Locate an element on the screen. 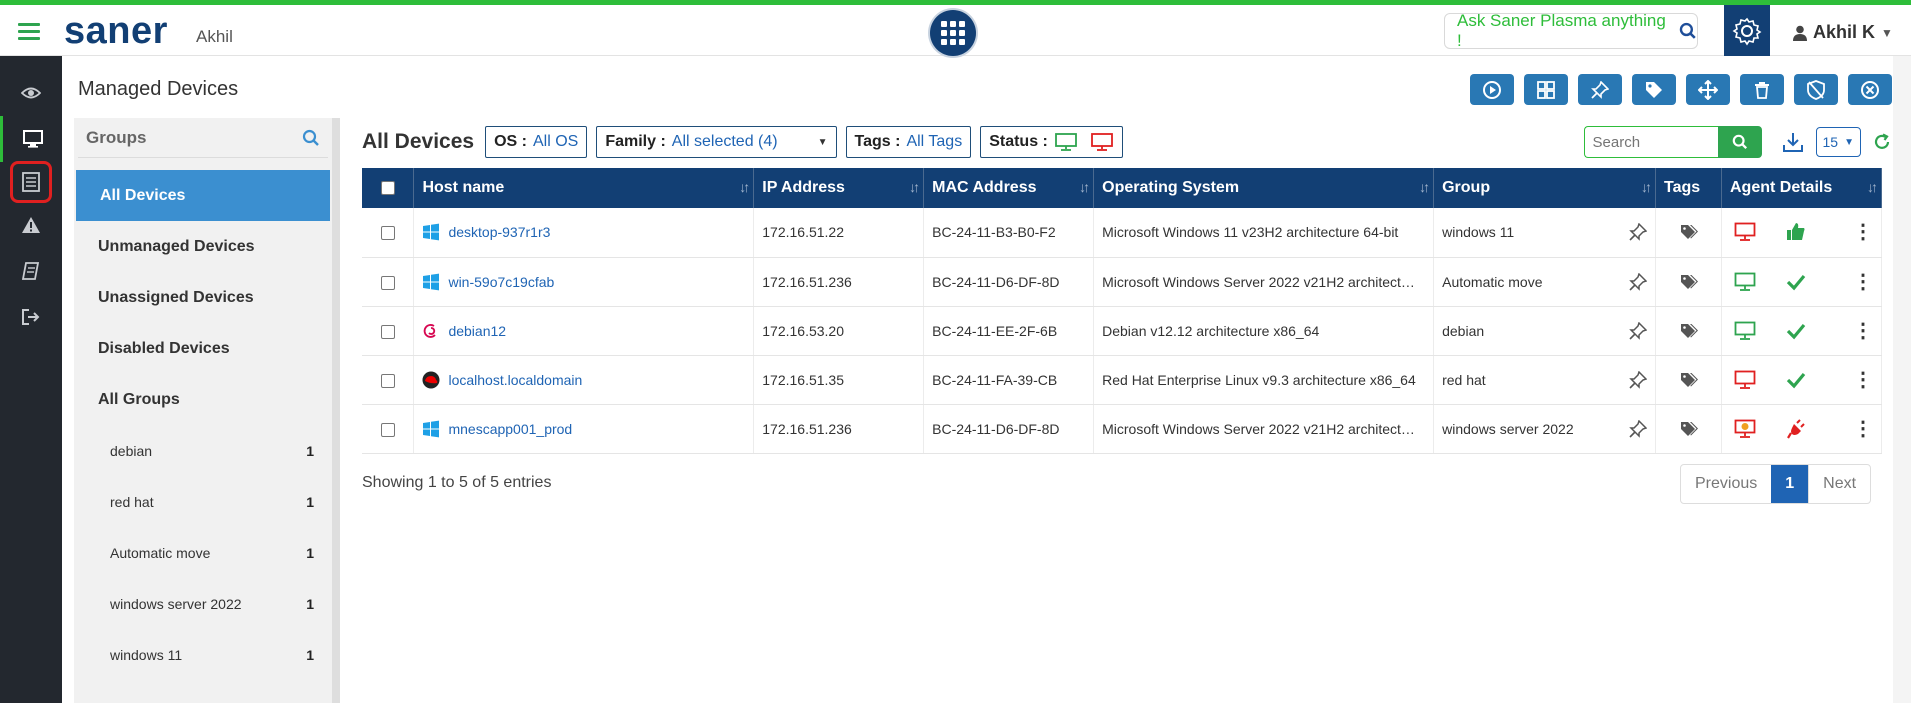 The width and height of the screenshot is (1911, 703). group-sub-item: debian 1 is located at coordinates (203, 450).